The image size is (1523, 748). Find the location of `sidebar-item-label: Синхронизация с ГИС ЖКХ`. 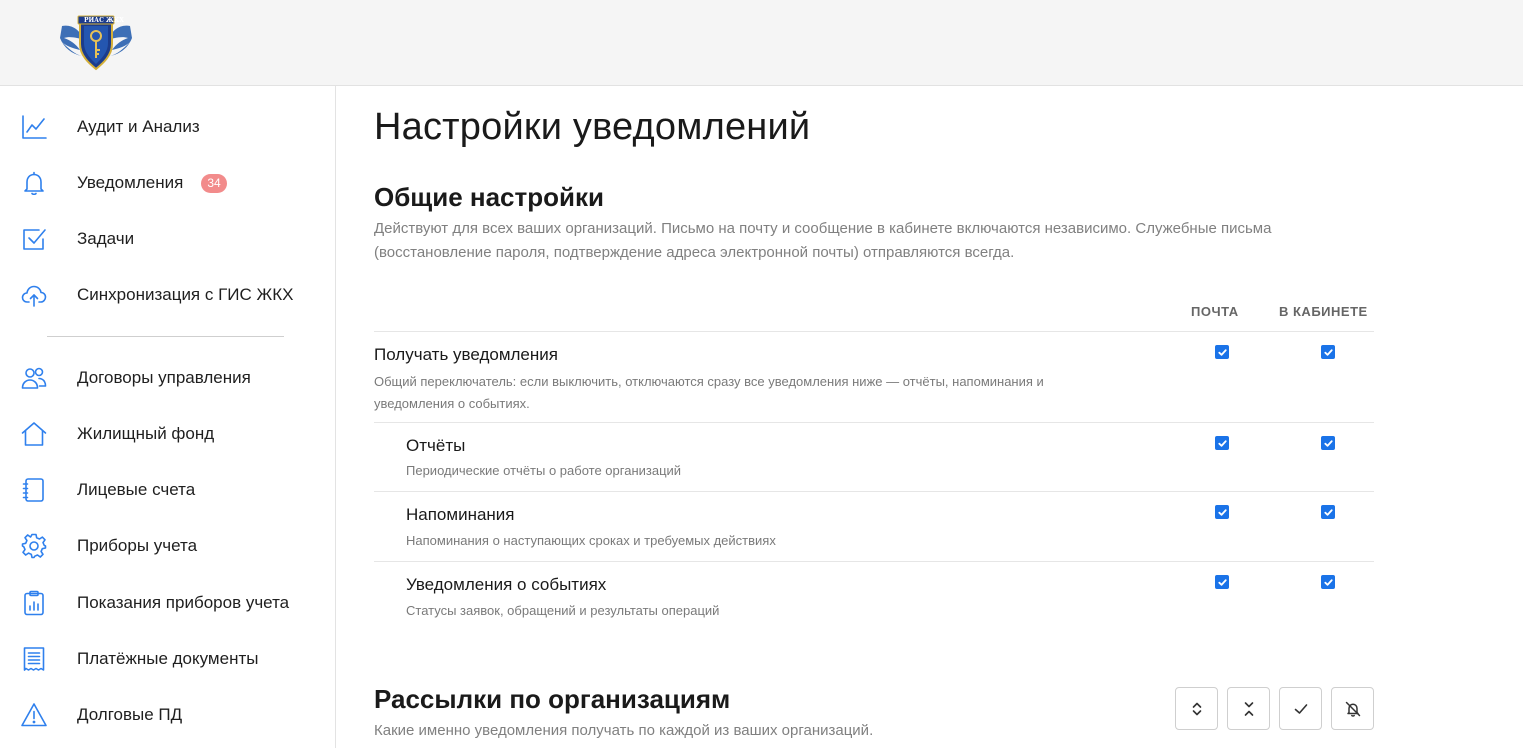

sidebar-item-label: Синхронизация с ГИС ЖКХ is located at coordinates (185, 294).